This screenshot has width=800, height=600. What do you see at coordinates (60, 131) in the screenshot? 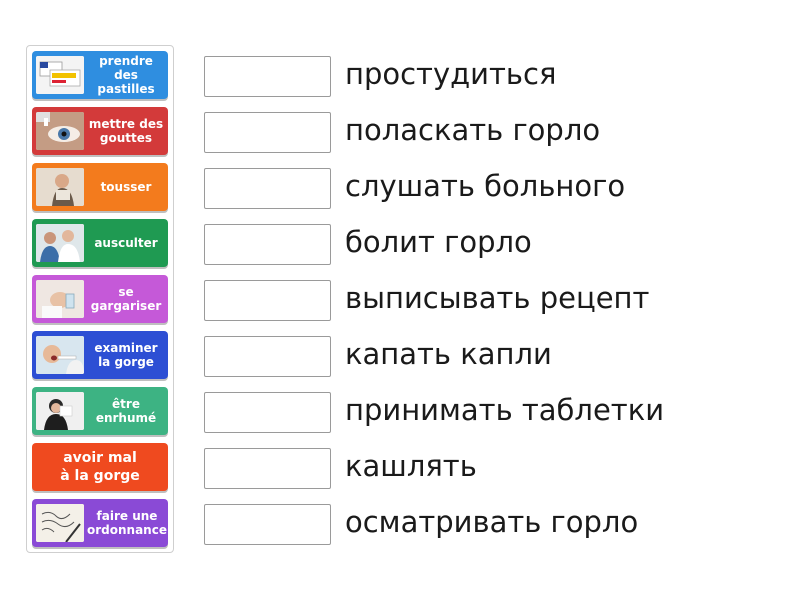
I see `eye-drops-photo-icon` at bounding box center [60, 131].